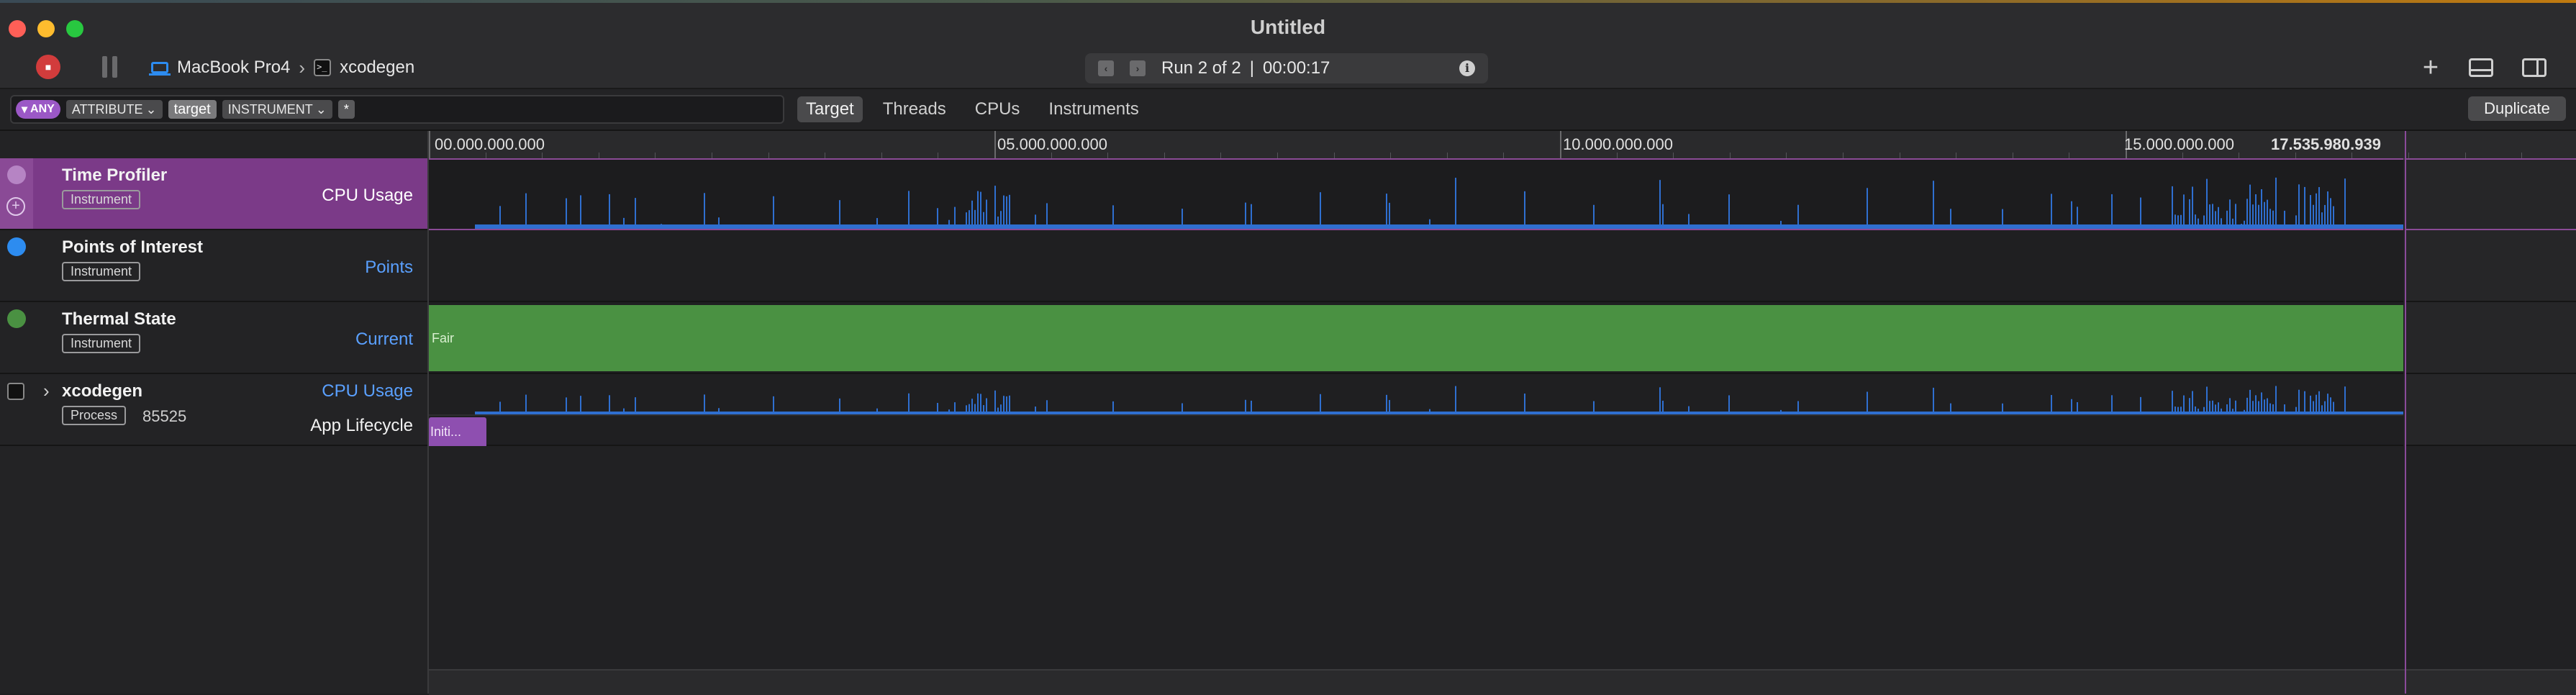  Describe the element at coordinates (114, 109) in the screenshot. I see `filter-attribute-token: ATTRIBUTE ⌄` at that location.